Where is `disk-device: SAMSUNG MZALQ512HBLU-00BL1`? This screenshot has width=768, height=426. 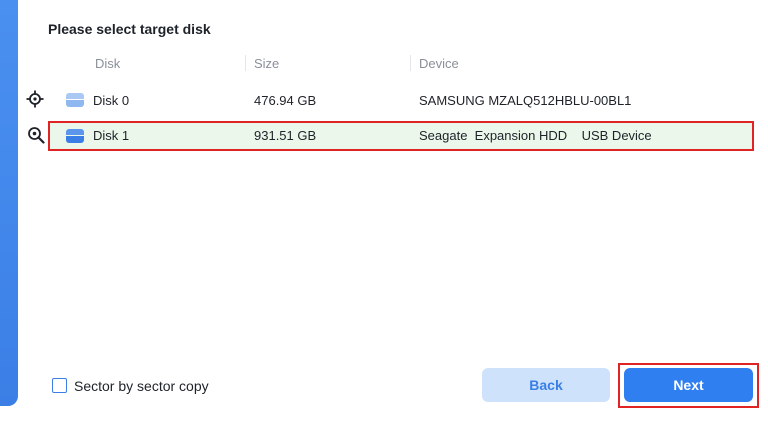
disk-device: SAMSUNG MZALQ512HBLU-00BL1 is located at coordinates (525, 100).